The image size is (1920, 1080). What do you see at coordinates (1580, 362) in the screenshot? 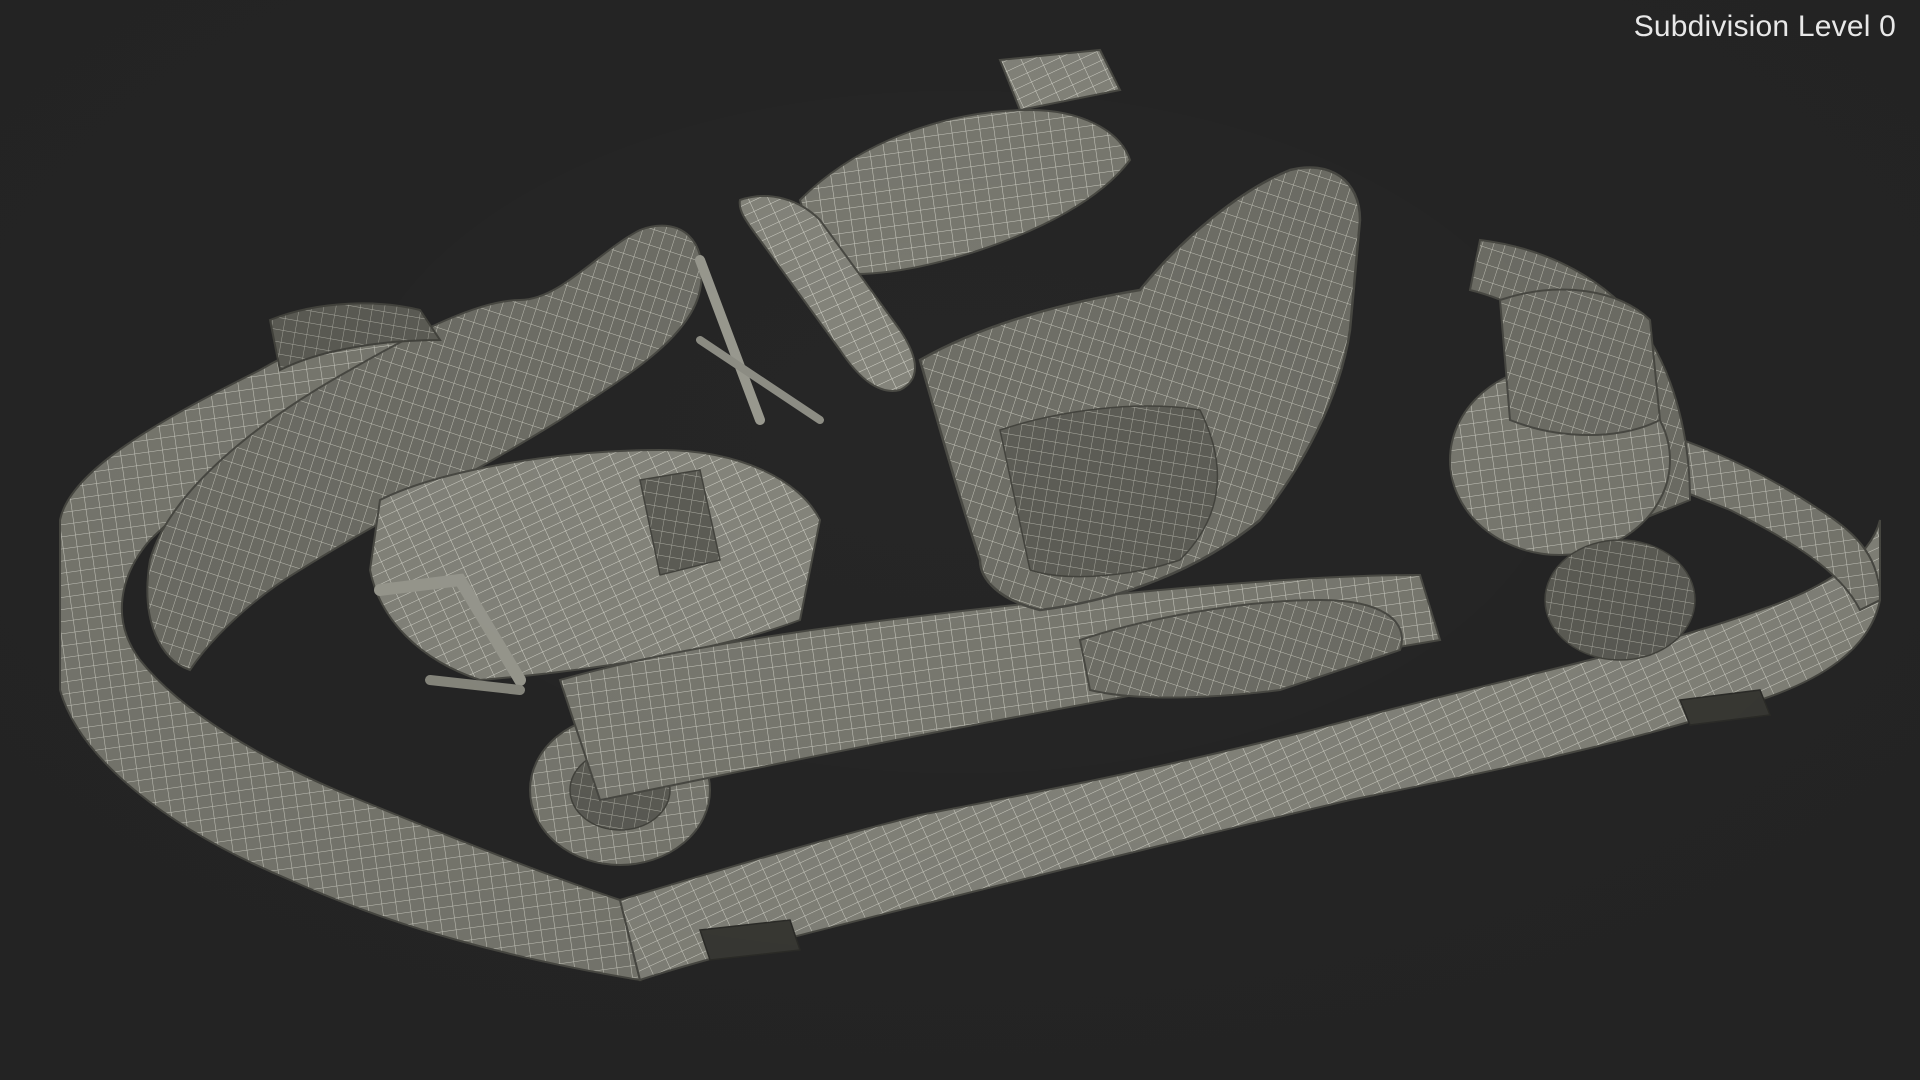
I see `engine-block` at bounding box center [1580, 362].